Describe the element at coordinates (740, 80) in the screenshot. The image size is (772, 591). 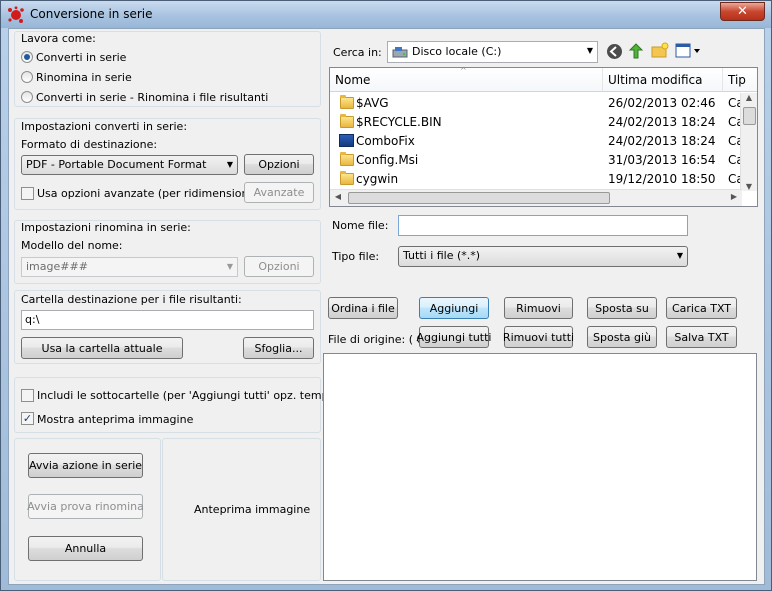
I see `column-header-type: Tip` at that location.